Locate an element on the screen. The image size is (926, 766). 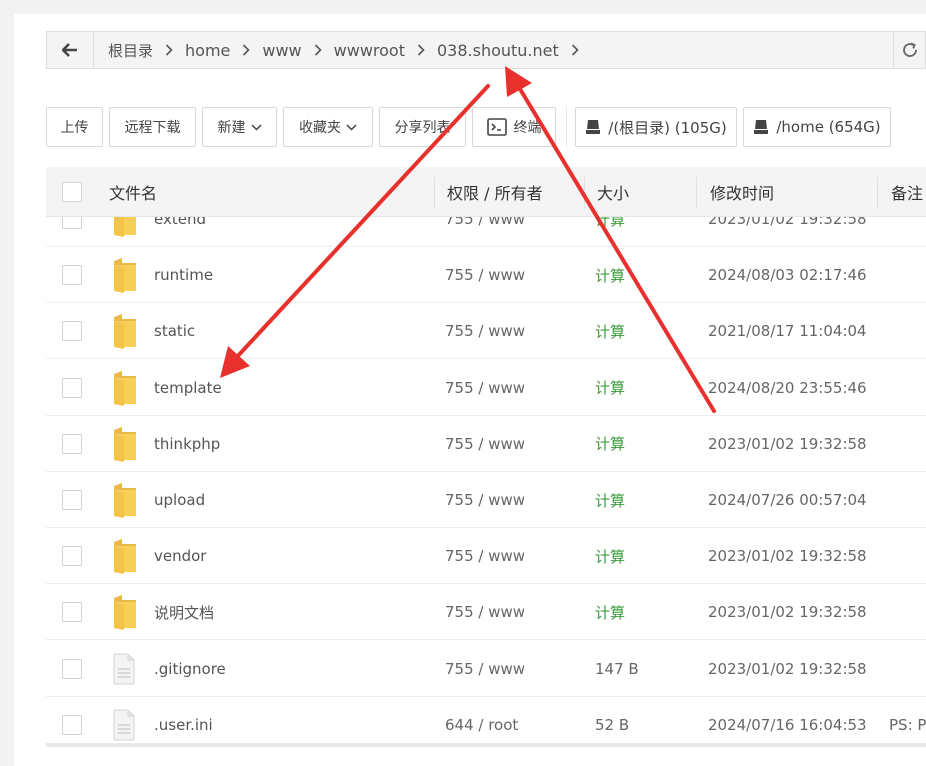
remote-download-button: 远程下载 is located at coordinates (152, 127).